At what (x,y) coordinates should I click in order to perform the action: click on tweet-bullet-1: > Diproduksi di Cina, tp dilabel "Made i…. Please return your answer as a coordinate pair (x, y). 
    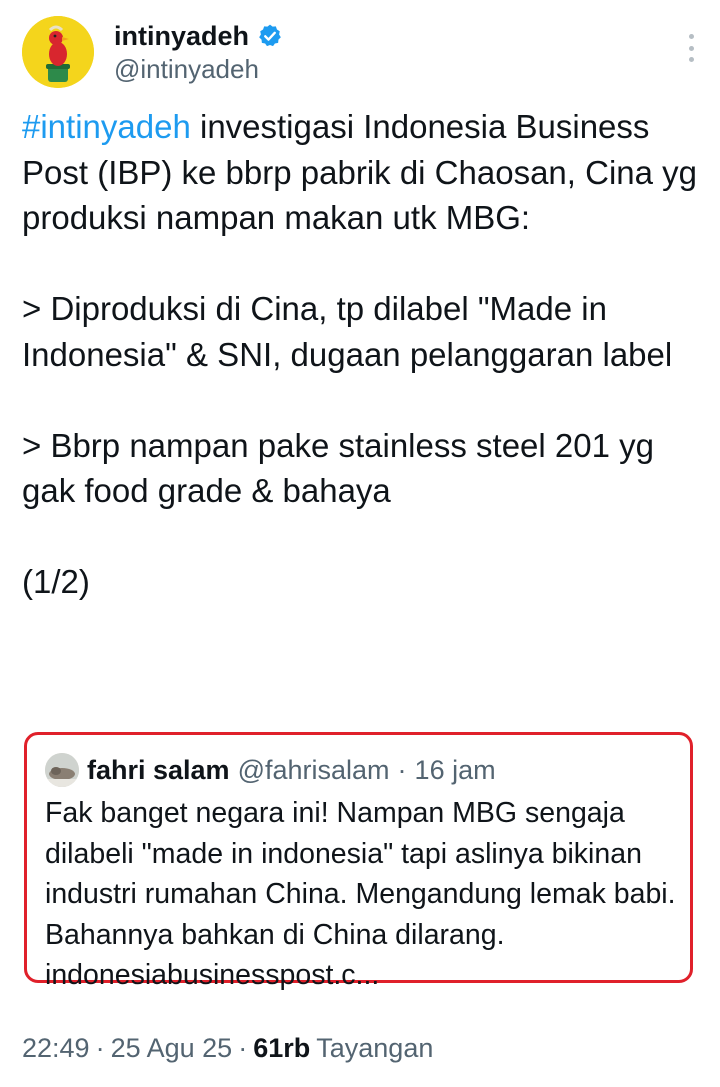
    Looking at the image, I should click on (347, 331).